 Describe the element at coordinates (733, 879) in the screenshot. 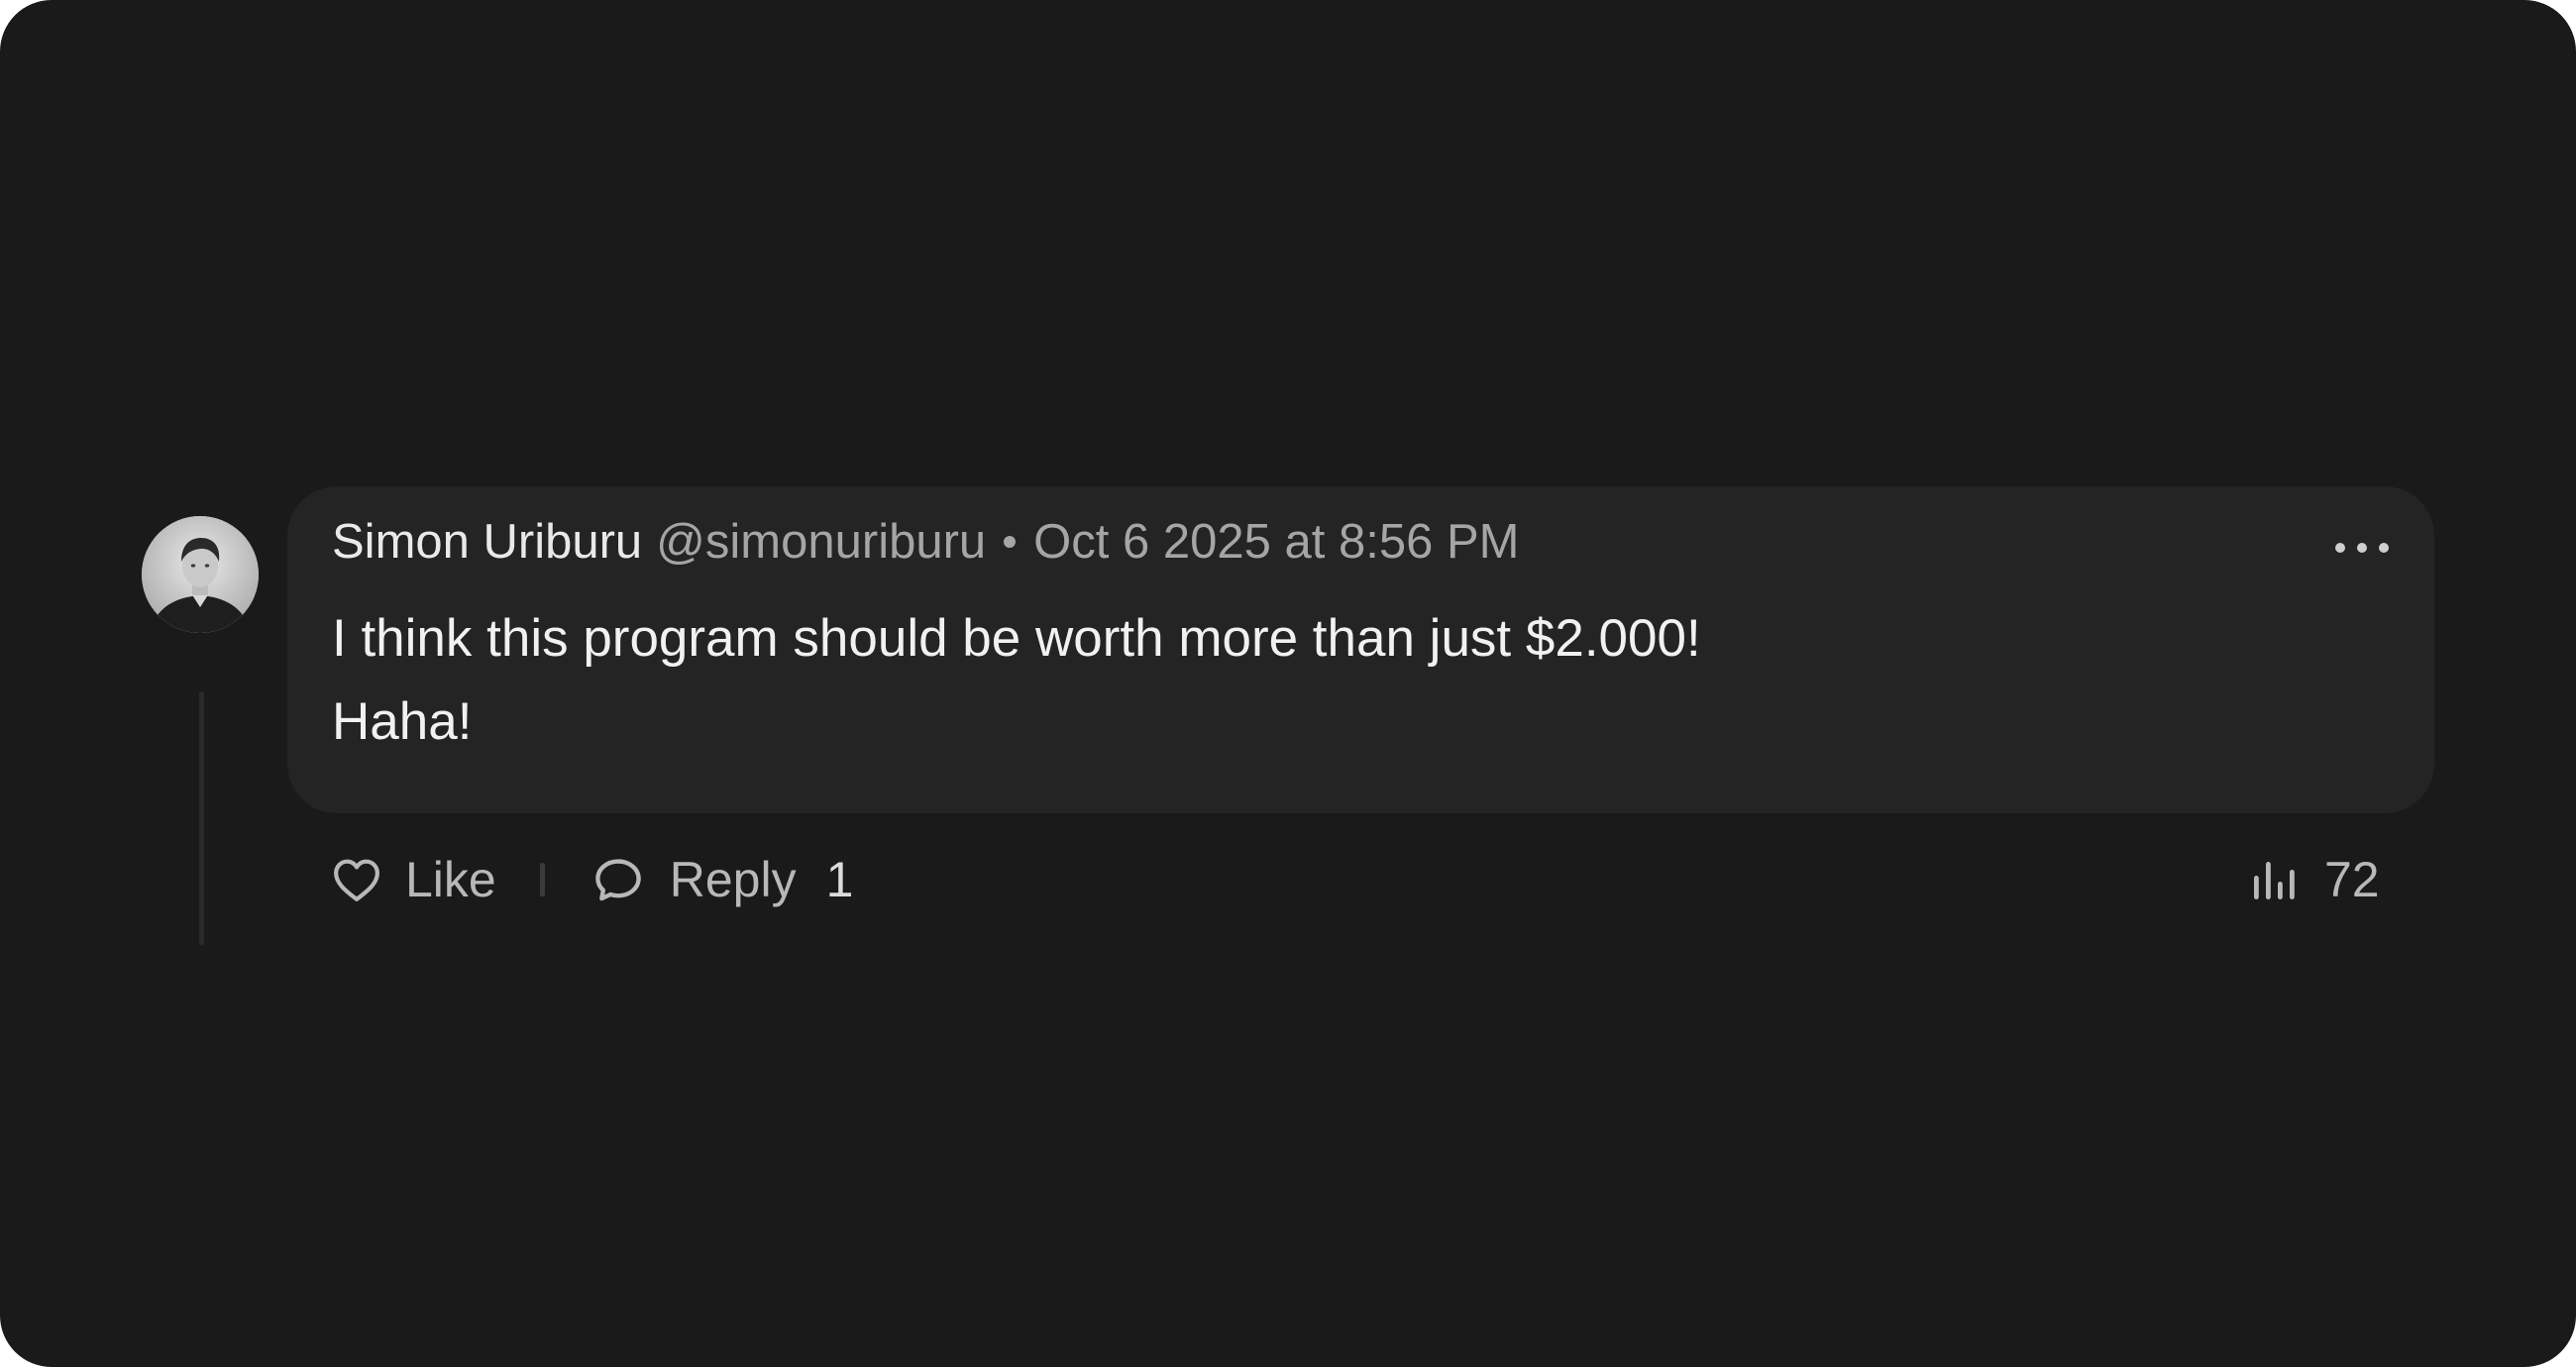

I see `reply-label: Reply` at that location.